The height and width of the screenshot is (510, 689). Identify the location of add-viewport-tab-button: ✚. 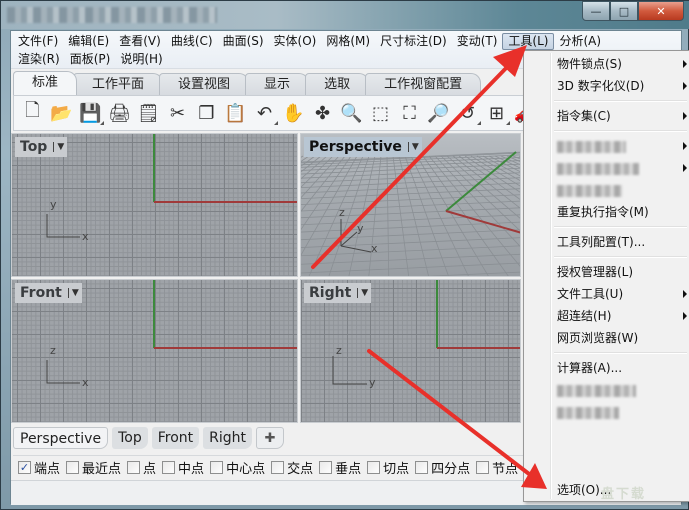
(270, 438).